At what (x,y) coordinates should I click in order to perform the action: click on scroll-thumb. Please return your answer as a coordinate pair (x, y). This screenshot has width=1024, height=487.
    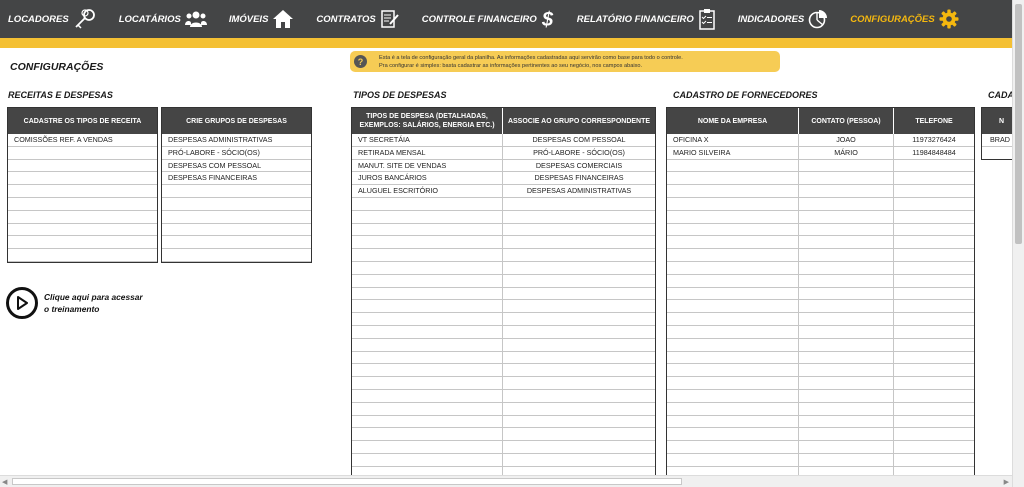
    Looking at the image, I should click on (347, 481).